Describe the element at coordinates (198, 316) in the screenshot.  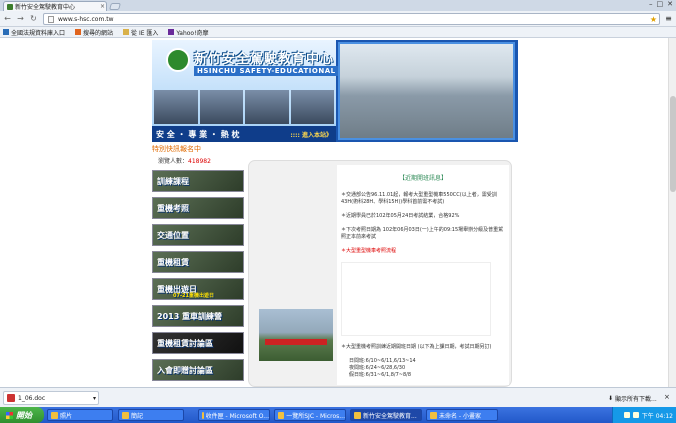
I see `menu-item-camp: 2013 重車訓練營` at that location.